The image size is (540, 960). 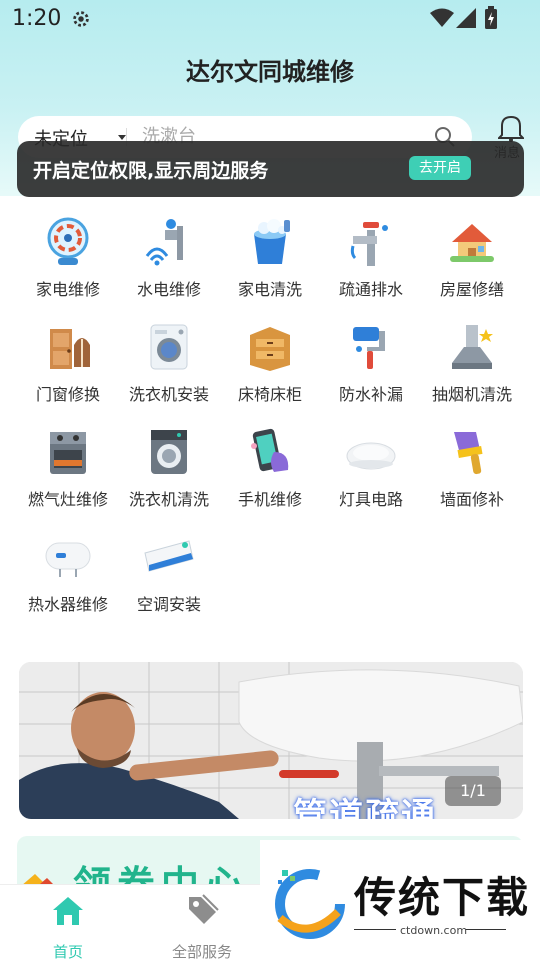 What do you see at coordinates (270, 169) in the screenshot?
I see `location-permission-toast: 开启定位权限,显示周边服务 去开启` at bounding box center [270, 169].